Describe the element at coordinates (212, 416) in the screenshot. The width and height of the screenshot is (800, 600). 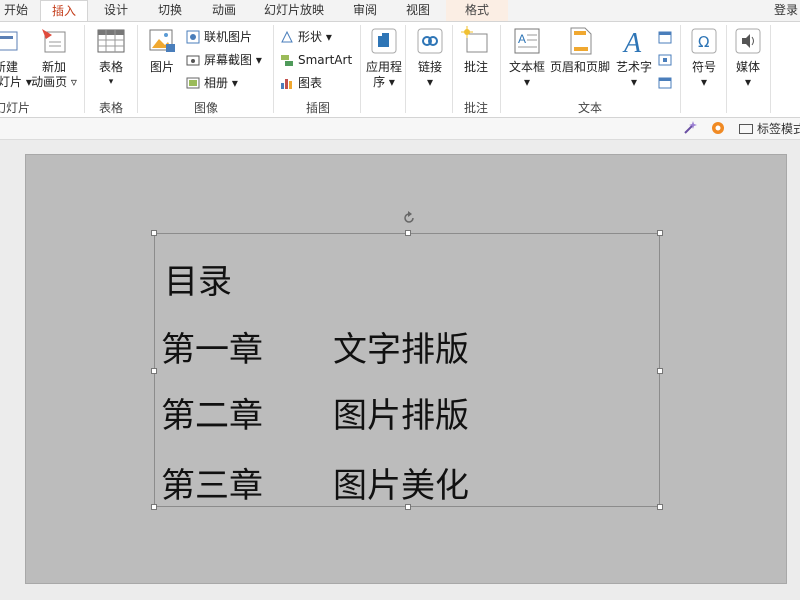
I see `toc-chapter: 第二章` at that location.